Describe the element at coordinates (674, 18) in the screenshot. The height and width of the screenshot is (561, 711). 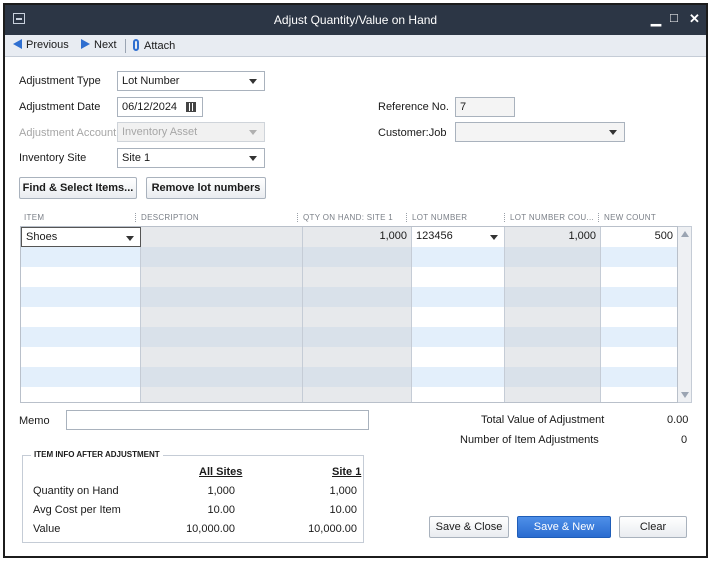
I see `maximize-icon: □` at that location.